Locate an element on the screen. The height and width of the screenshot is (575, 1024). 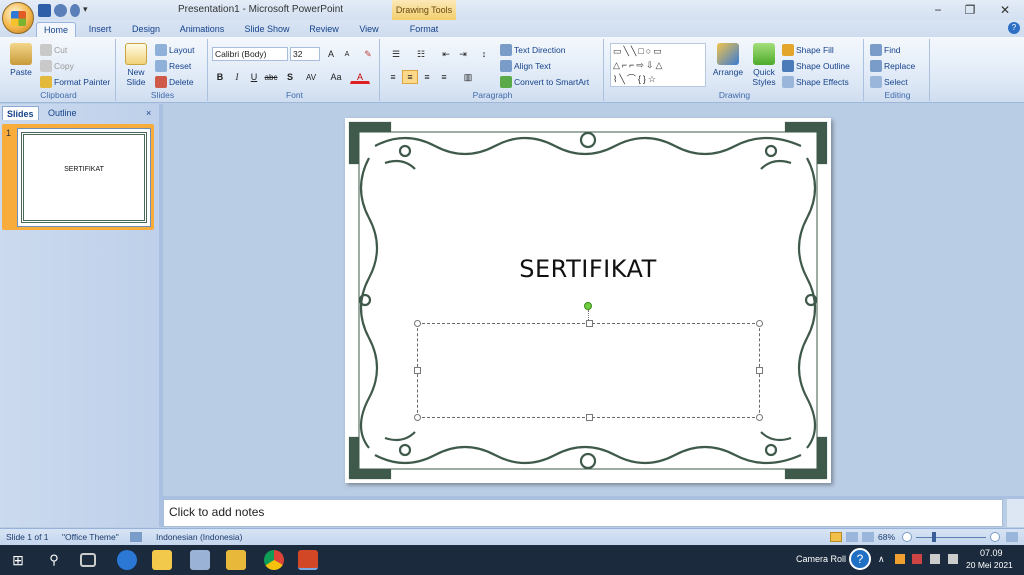
resize-handle-n is located at coordinates (589, 323).